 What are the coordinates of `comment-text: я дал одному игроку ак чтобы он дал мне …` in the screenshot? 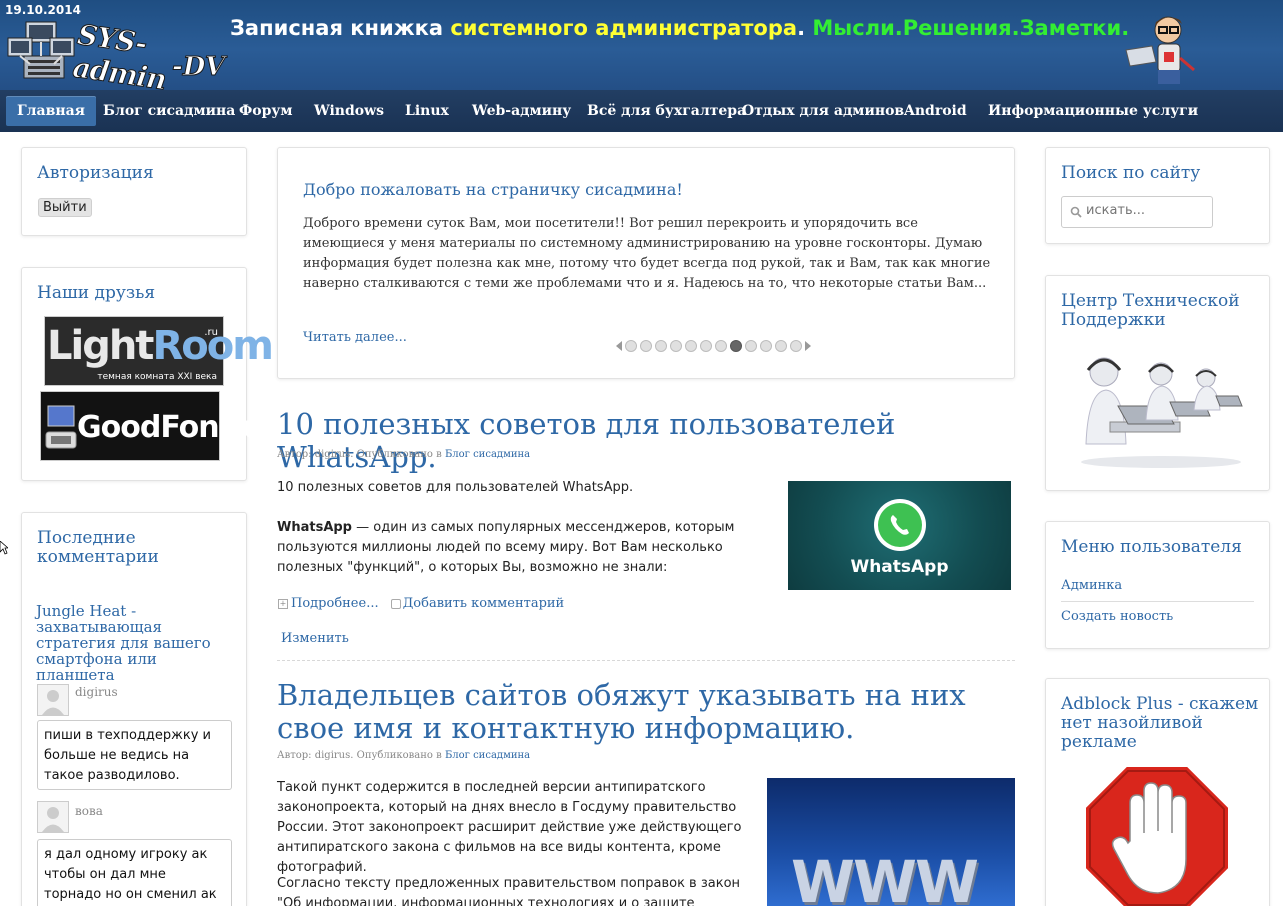 It's located at (134, 872).